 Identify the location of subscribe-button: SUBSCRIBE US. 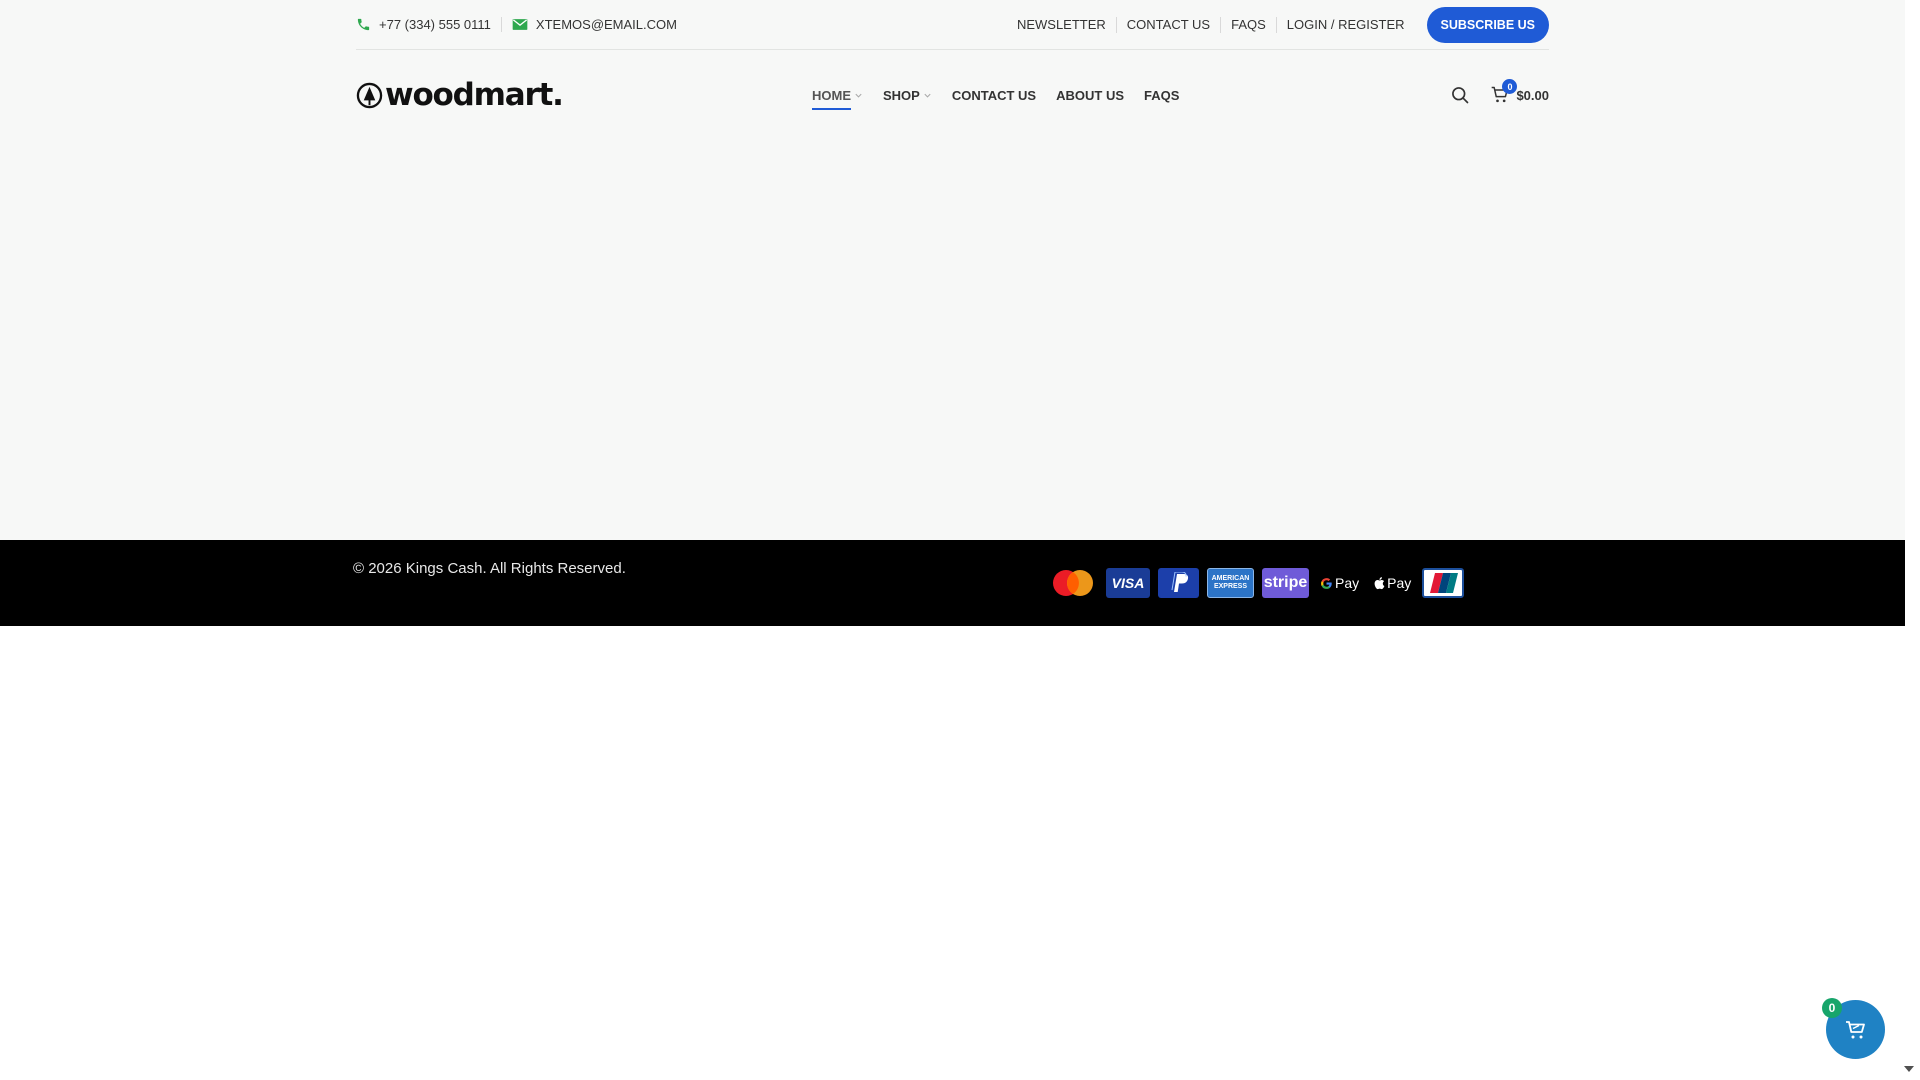
(1487, 24).